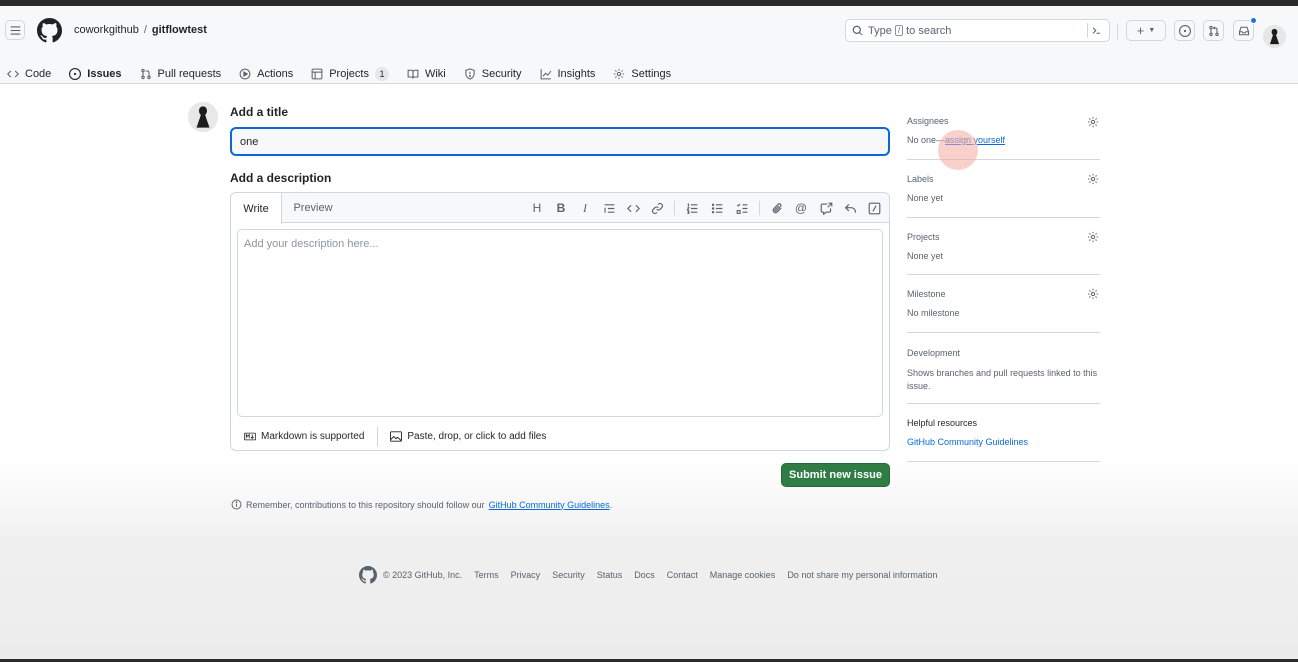  Describe the element at coordinates (934, 353) in the screenshot. I see `development-title: Development` at that location.